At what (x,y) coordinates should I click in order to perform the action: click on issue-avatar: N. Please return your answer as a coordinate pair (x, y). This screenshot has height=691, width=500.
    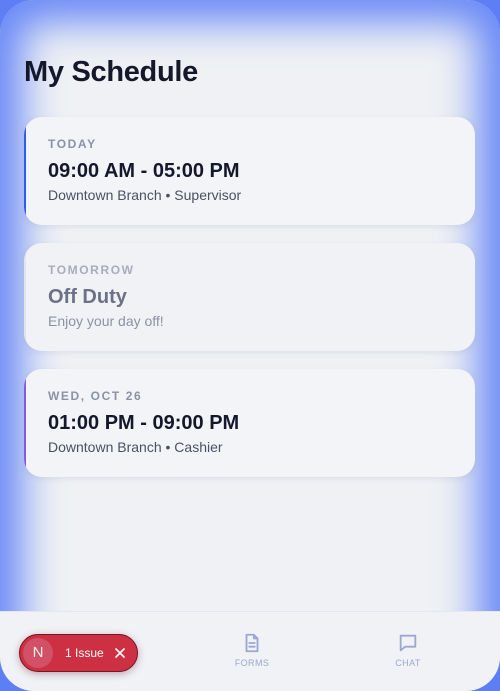
    Looking at the image, I should click on (38, 653).